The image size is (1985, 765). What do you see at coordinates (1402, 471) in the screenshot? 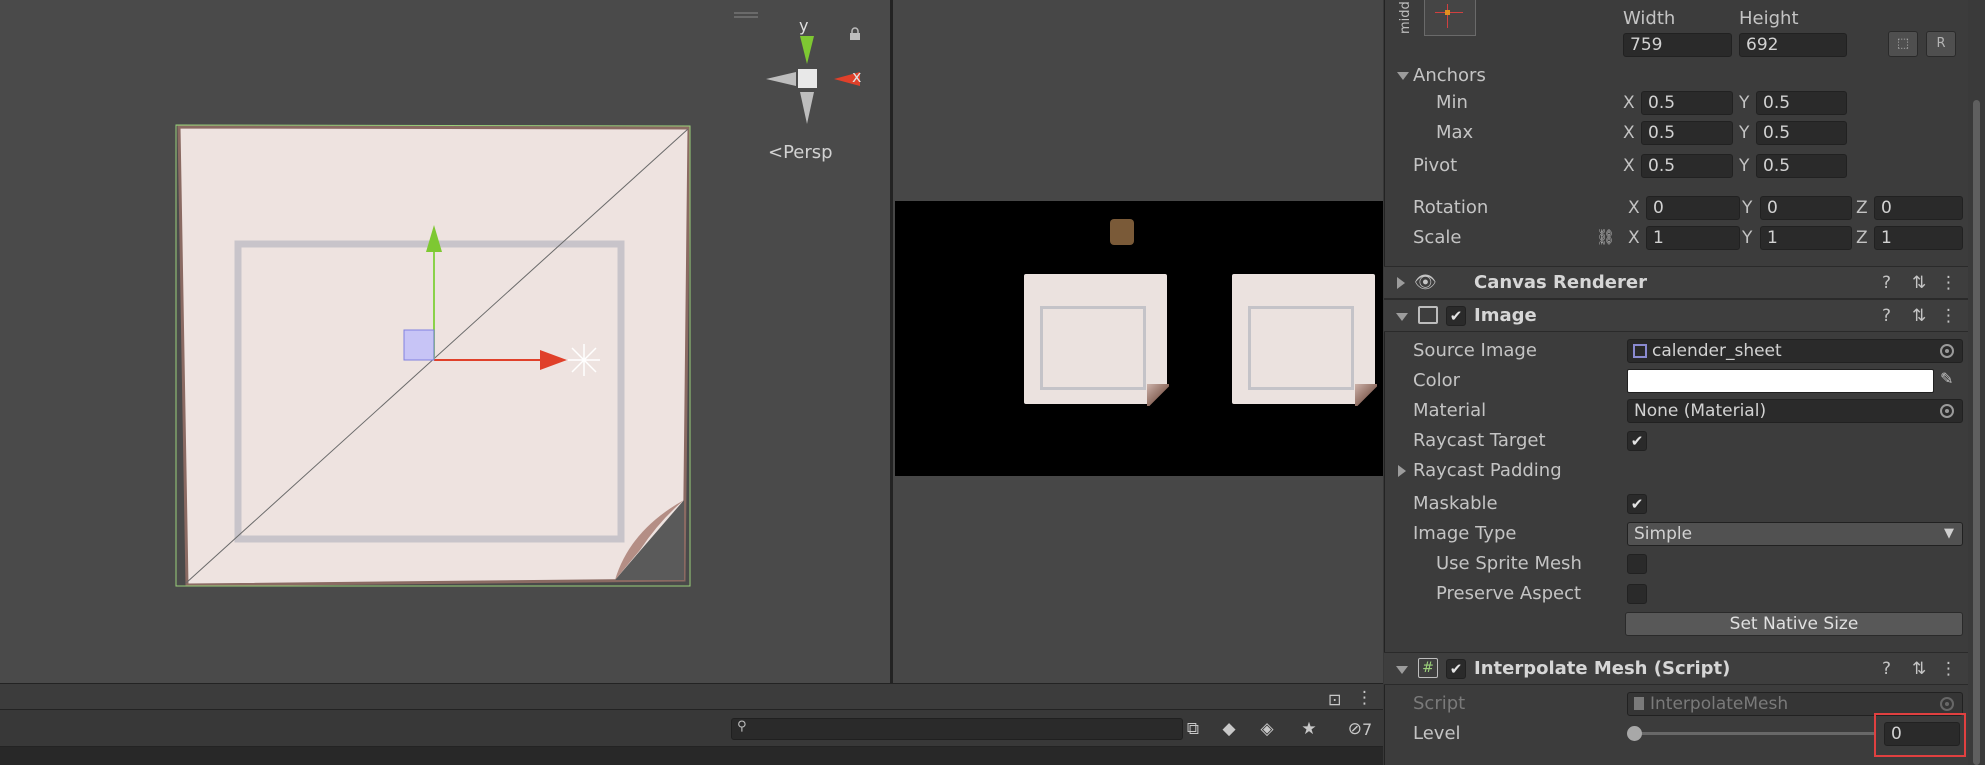
I see `raycast-padding-foldout-icon` at bounding box center [1402, 471].